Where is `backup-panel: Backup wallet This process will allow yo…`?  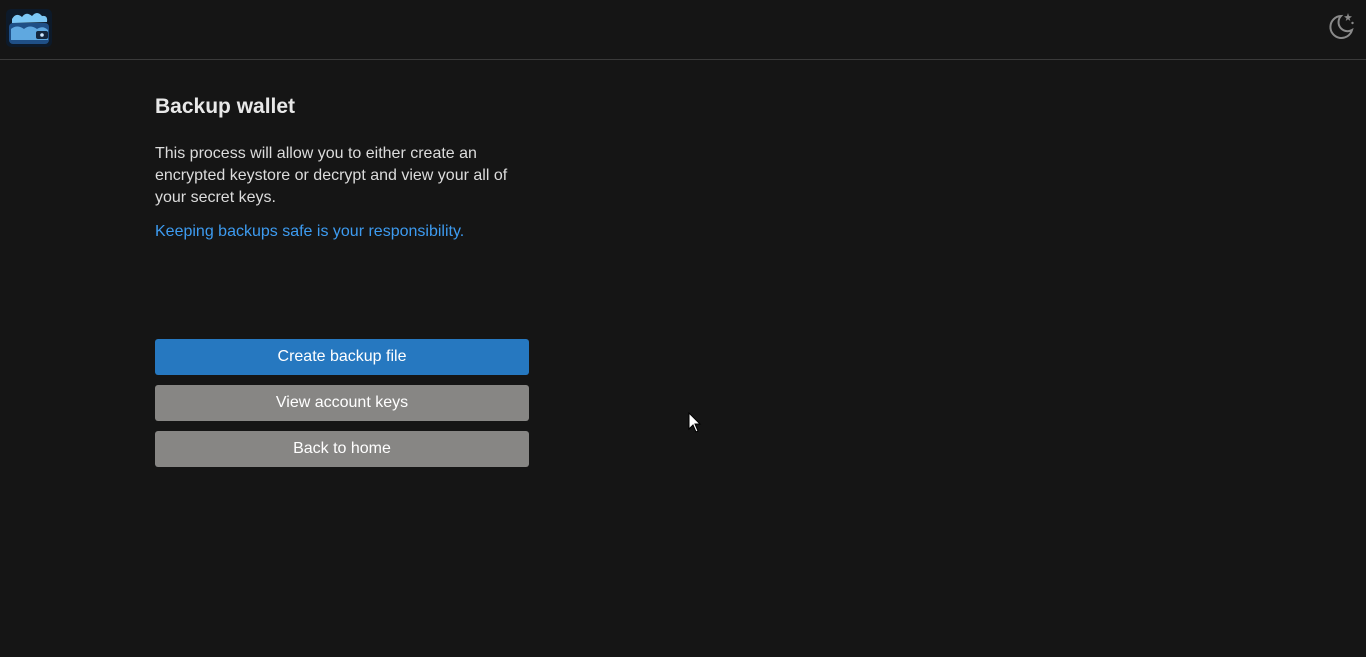
backup-panel: Backup wallet This process will allow yo… is located at coordinates (342, 165).